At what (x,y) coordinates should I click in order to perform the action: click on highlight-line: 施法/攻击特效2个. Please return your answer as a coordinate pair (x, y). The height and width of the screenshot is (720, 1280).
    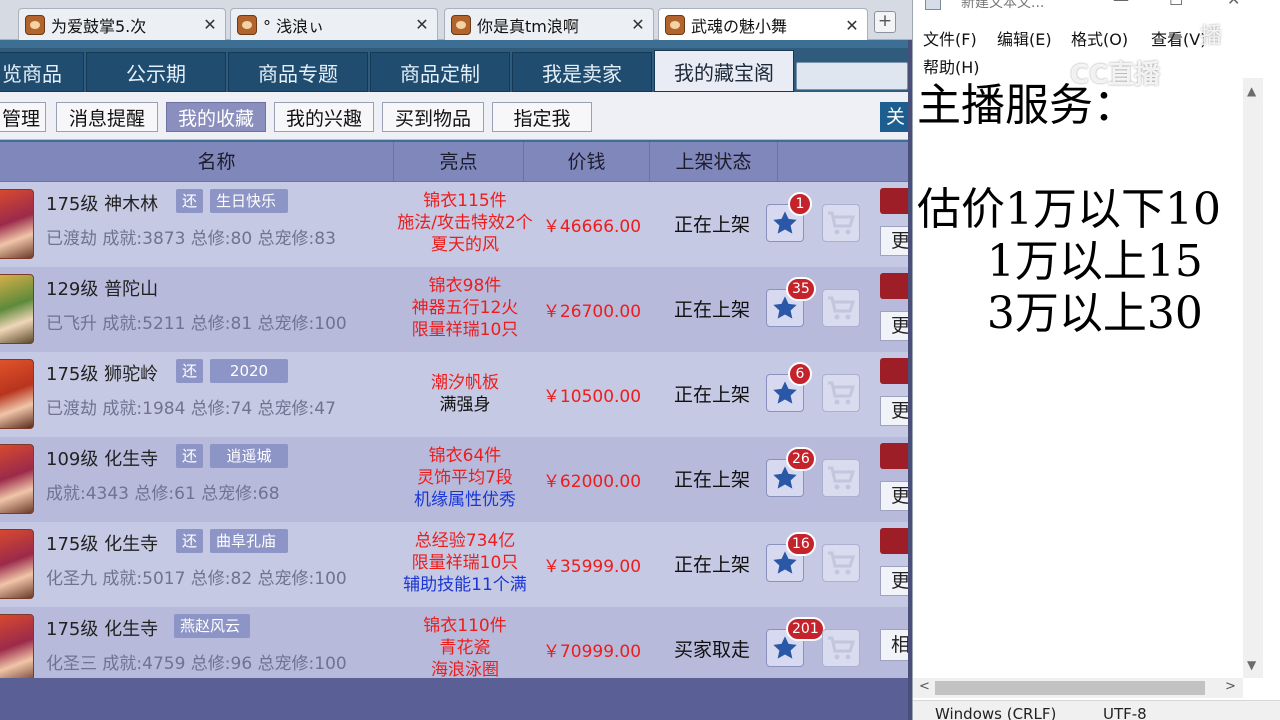
    Looking at the image, I should click on (465, 223).